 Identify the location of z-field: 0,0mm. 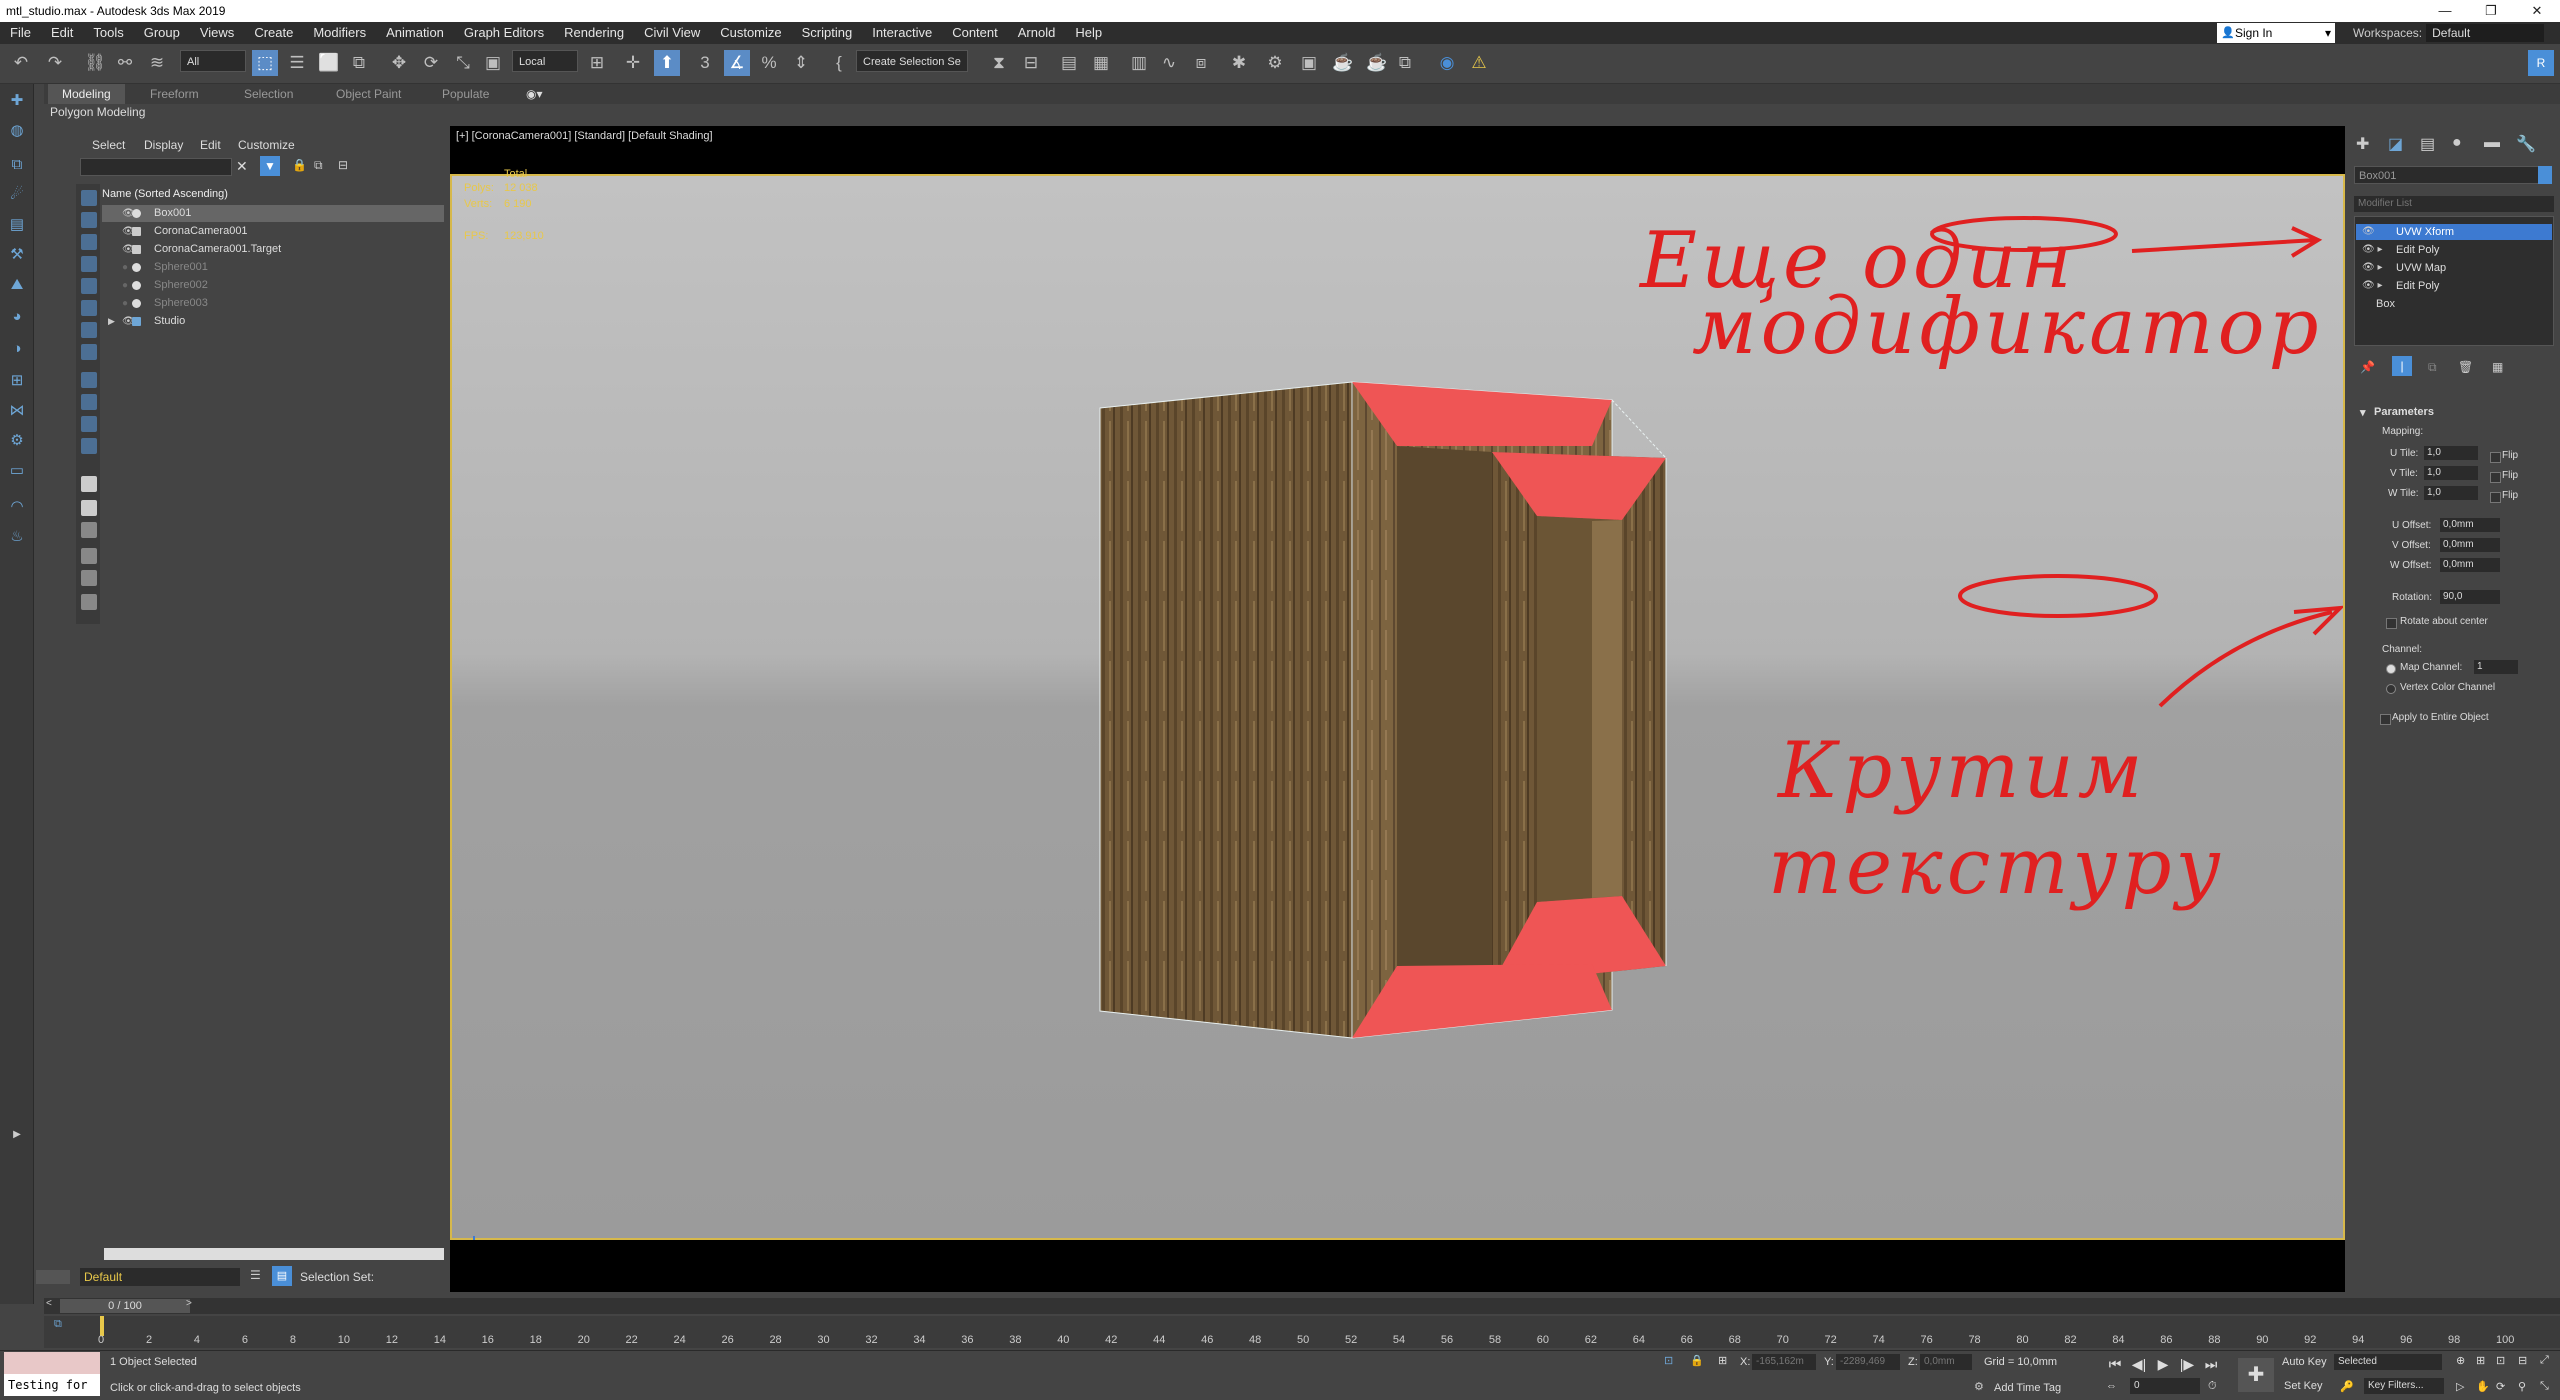
(1946, 1362).